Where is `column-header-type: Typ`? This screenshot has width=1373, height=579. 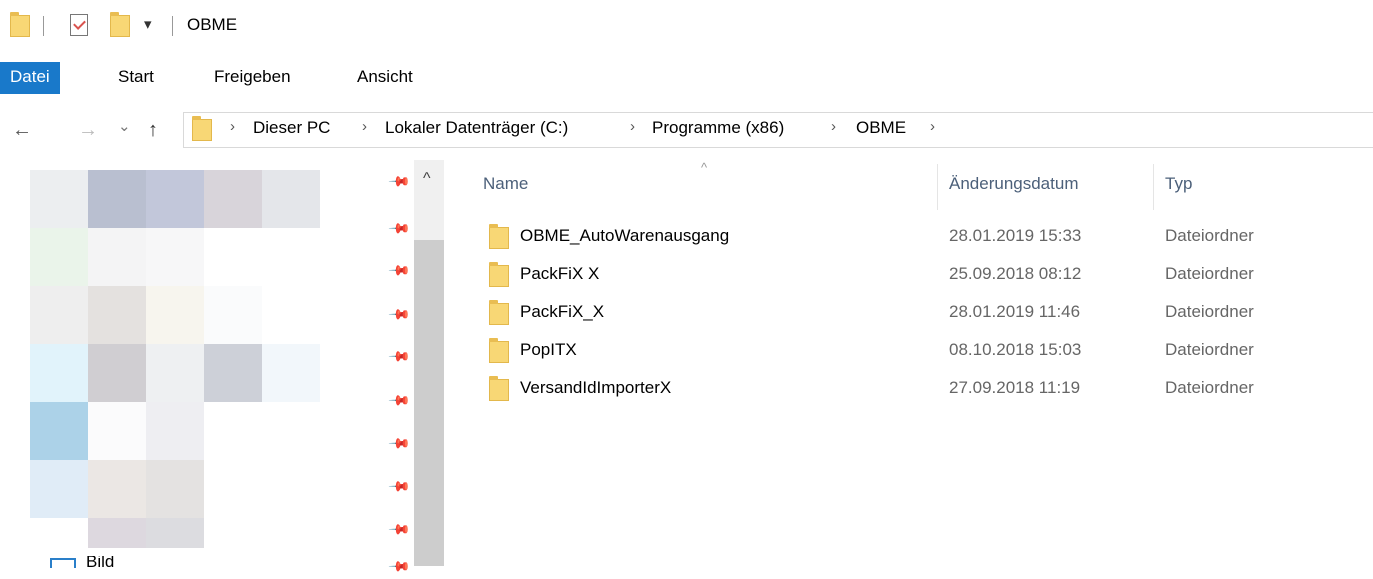 column-header-type: Typ is located at coordinates (1178, 184).